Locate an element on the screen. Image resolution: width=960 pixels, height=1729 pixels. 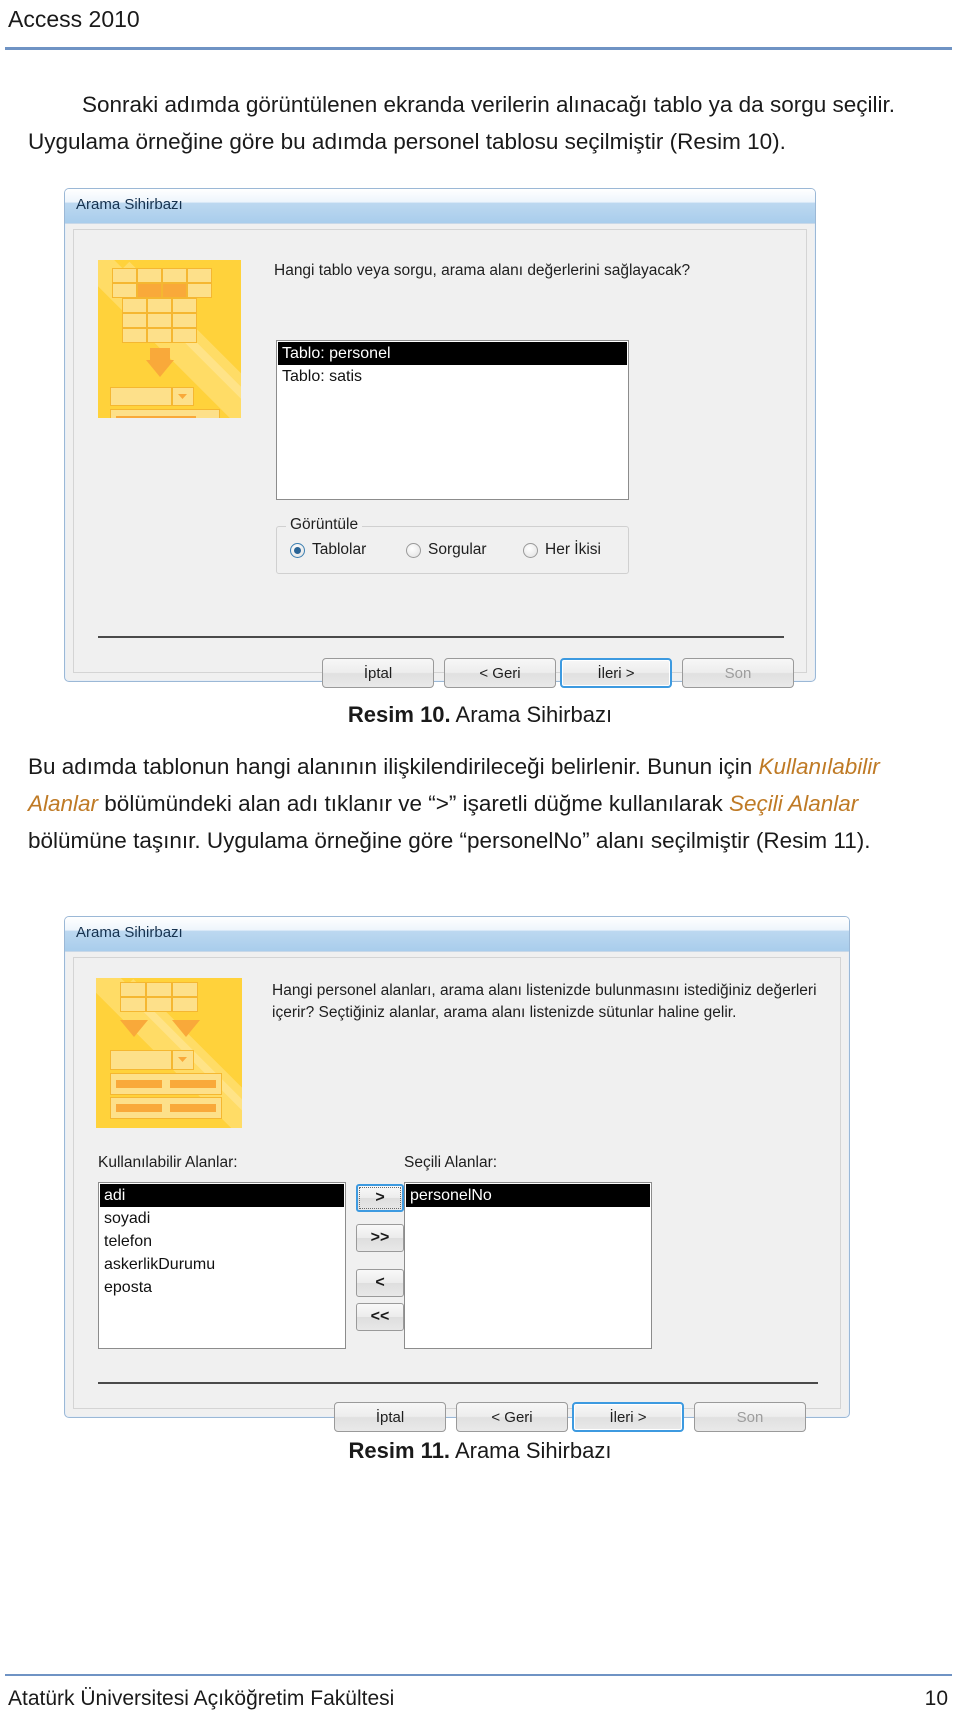
radio-tablolar-label: Tablolar is located at coordinates (339, 549).